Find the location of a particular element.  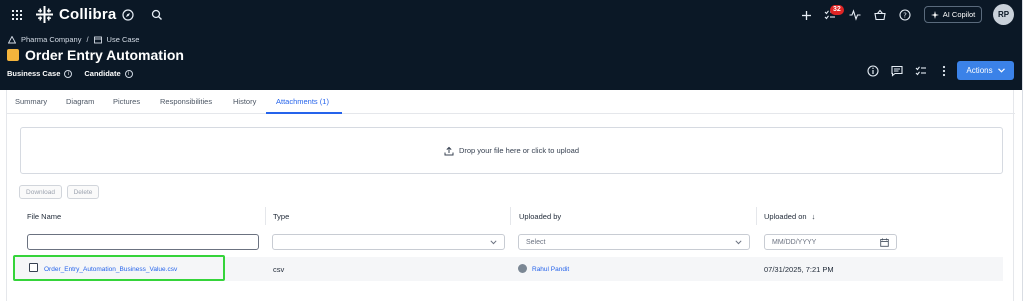

ai-copilot-button: AI Copilot is located at coordinates (953, 14).